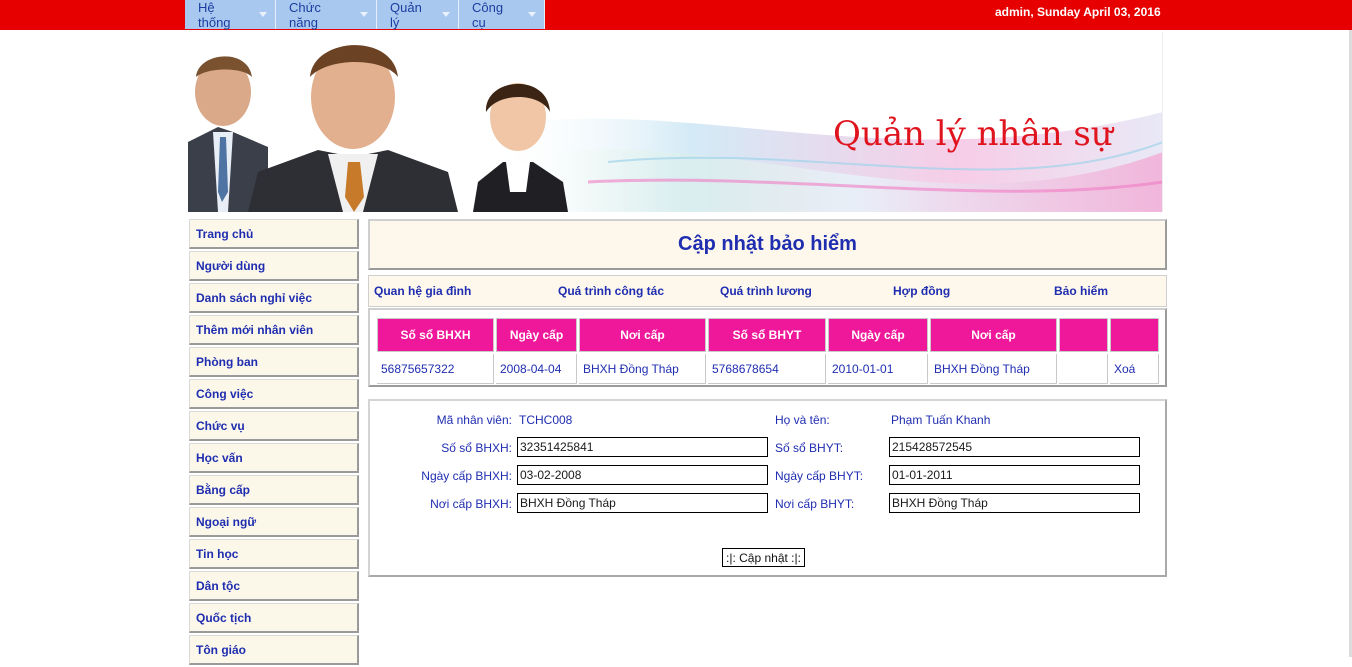 This screenshot has height=667, width=1352. I want to click on table-cell: 5768678654, so click(767, 369).